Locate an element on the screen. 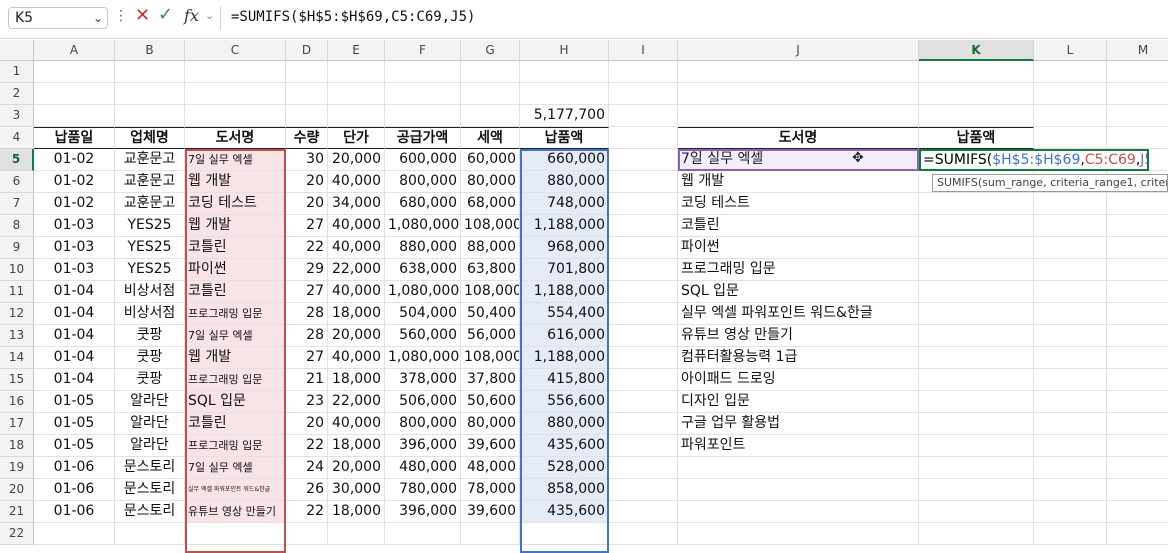 The height and width of the screenshot is (553, 1168). data-cell: 435,600 is located at coordinates (564, 512).